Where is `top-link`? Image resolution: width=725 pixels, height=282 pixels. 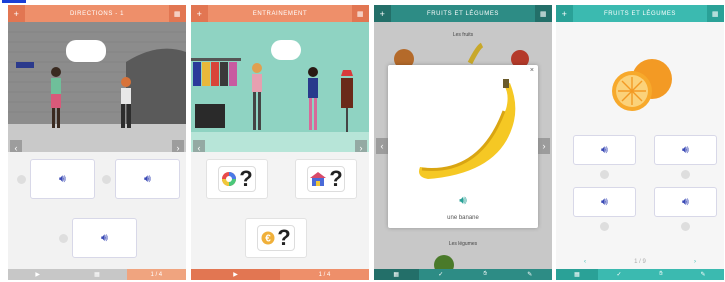
top-link is located at coordinates (14, 1).